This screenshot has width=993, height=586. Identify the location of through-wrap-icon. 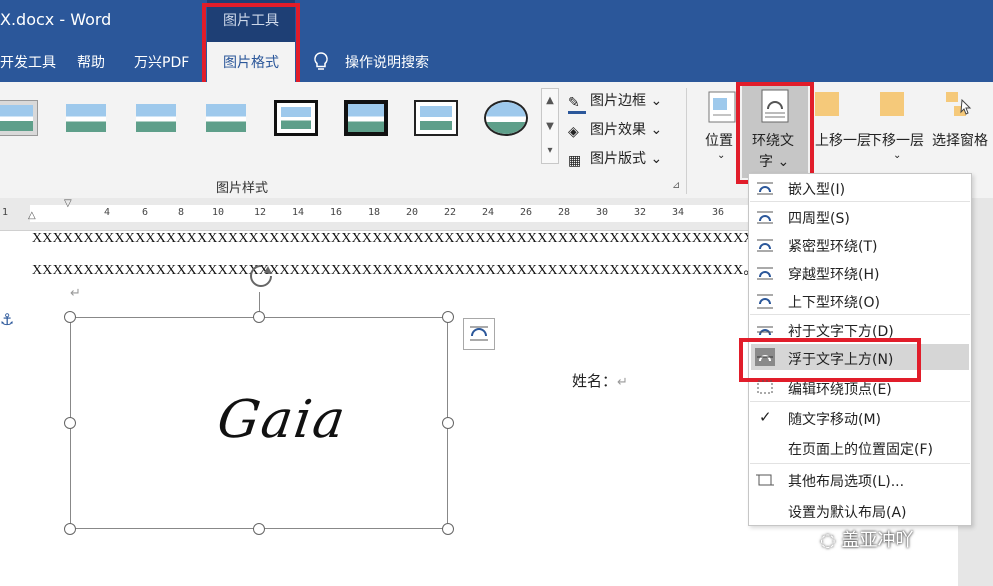
(765, 273).